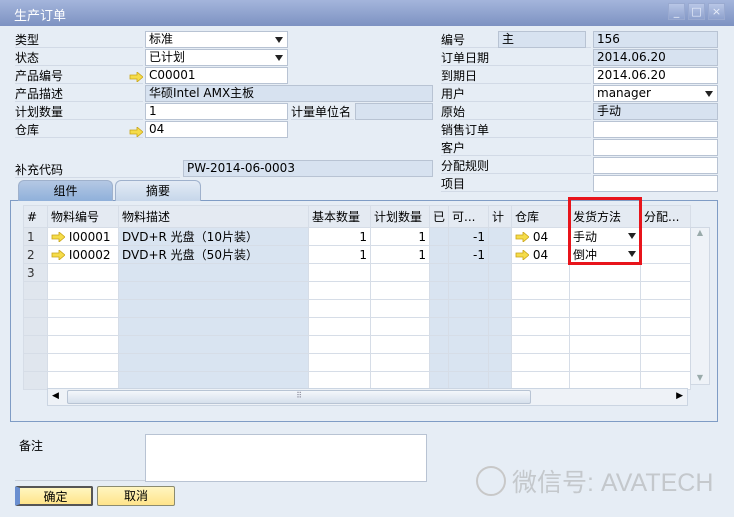 The height and width of the screenshot is (517, 734). What do you see at coordinates (400, 216) in the screenshot?
I see `column-header: 计划数量` at bounding box center [400, 216].